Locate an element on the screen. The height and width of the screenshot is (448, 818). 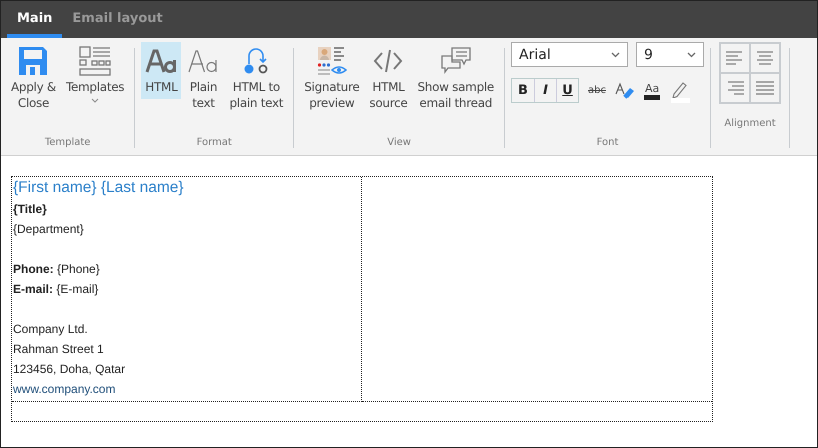
strikethrough-button: abc is located at coordinates (597, 90).